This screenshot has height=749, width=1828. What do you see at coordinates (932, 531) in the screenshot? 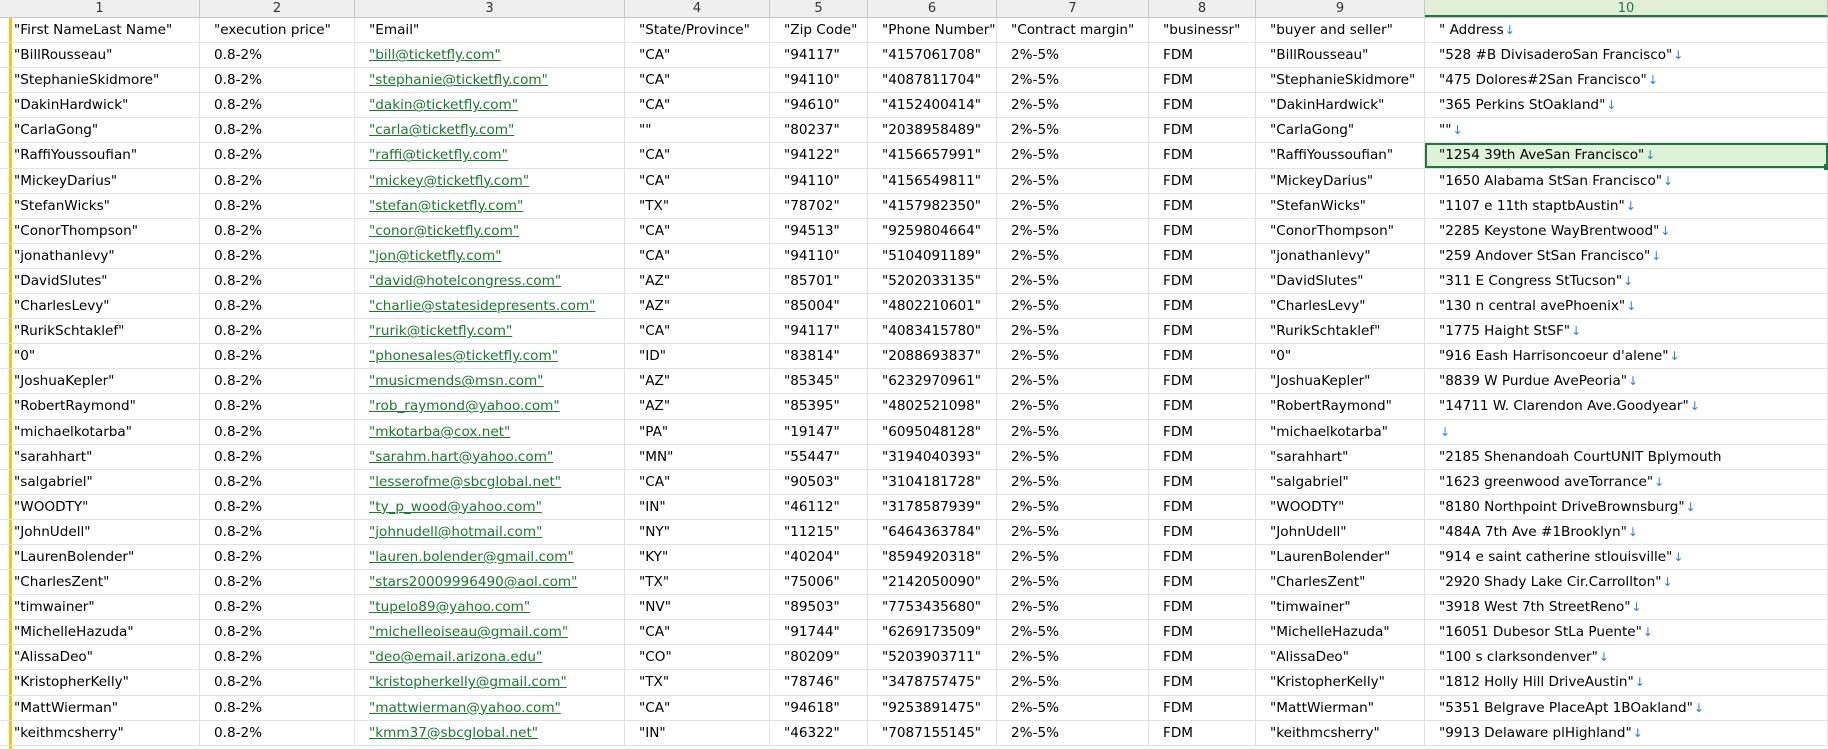
I see `cell-r21-c6: "6464363784"` at bounding box center [932, 531].